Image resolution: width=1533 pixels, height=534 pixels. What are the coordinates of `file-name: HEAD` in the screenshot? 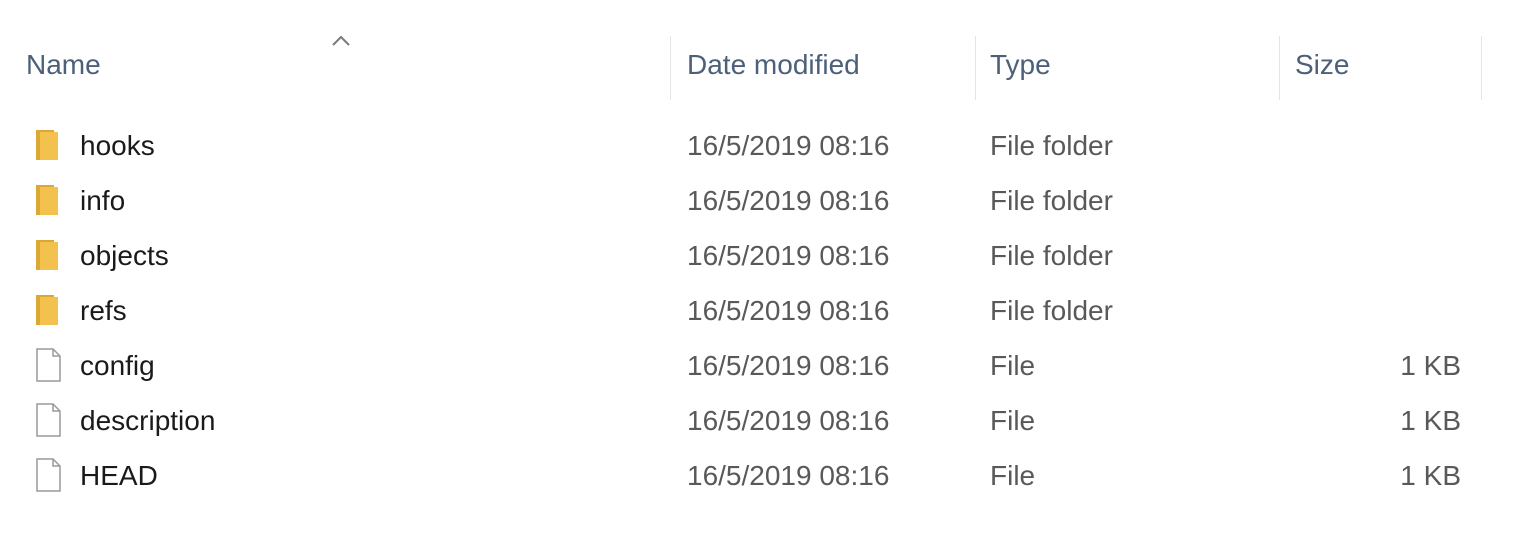 It's located at (119, 475).